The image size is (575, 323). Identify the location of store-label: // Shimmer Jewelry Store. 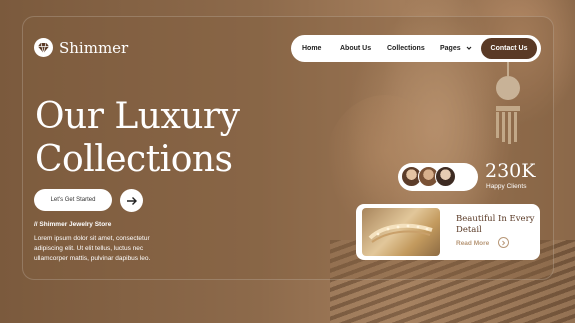
(73, 224).